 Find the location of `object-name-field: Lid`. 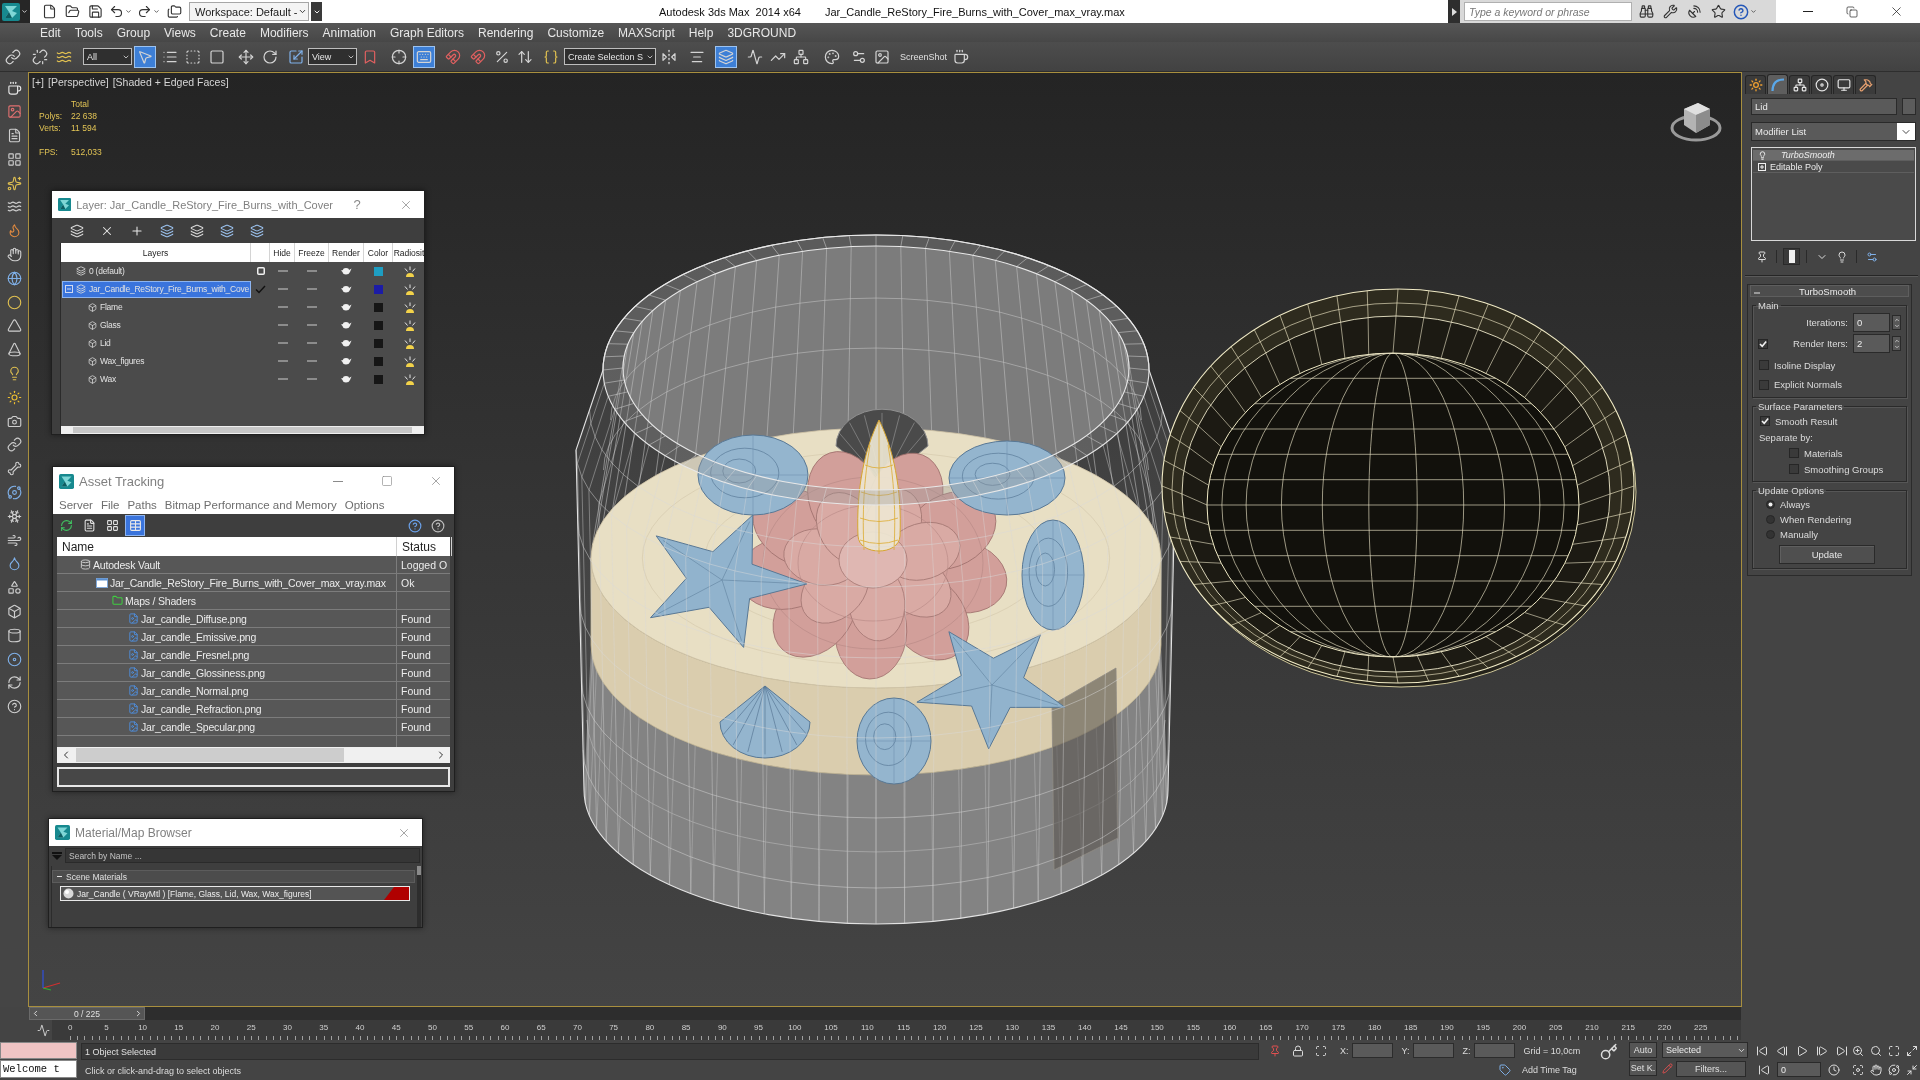

object-name-field: Lid is located at coordinates (1824, 106).